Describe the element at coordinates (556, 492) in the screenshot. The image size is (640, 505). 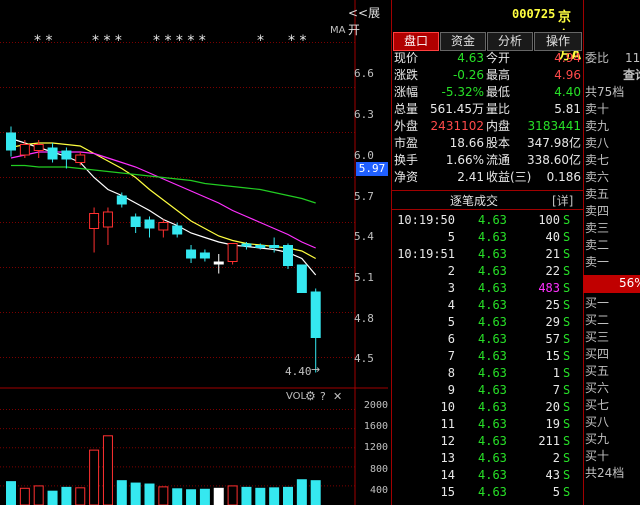
I see `trade-volume: 5` at that location.